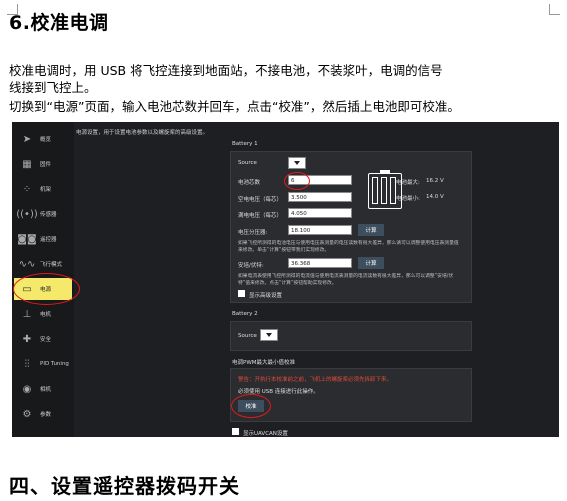  What do you see at coordinates (27, 264) in the screenshot?
I see `waveform-icon: ∿∿` at bounding box center [27, 264].